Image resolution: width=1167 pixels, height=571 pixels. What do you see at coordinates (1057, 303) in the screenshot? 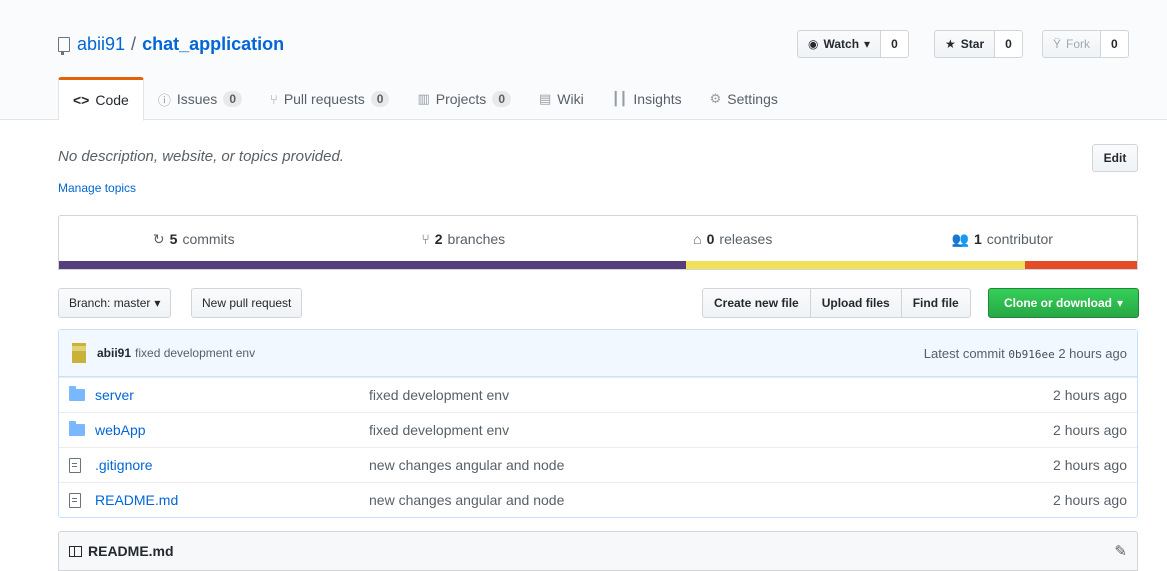
I see `clone-label: Clone or download` at bounding box center [1057, 303].